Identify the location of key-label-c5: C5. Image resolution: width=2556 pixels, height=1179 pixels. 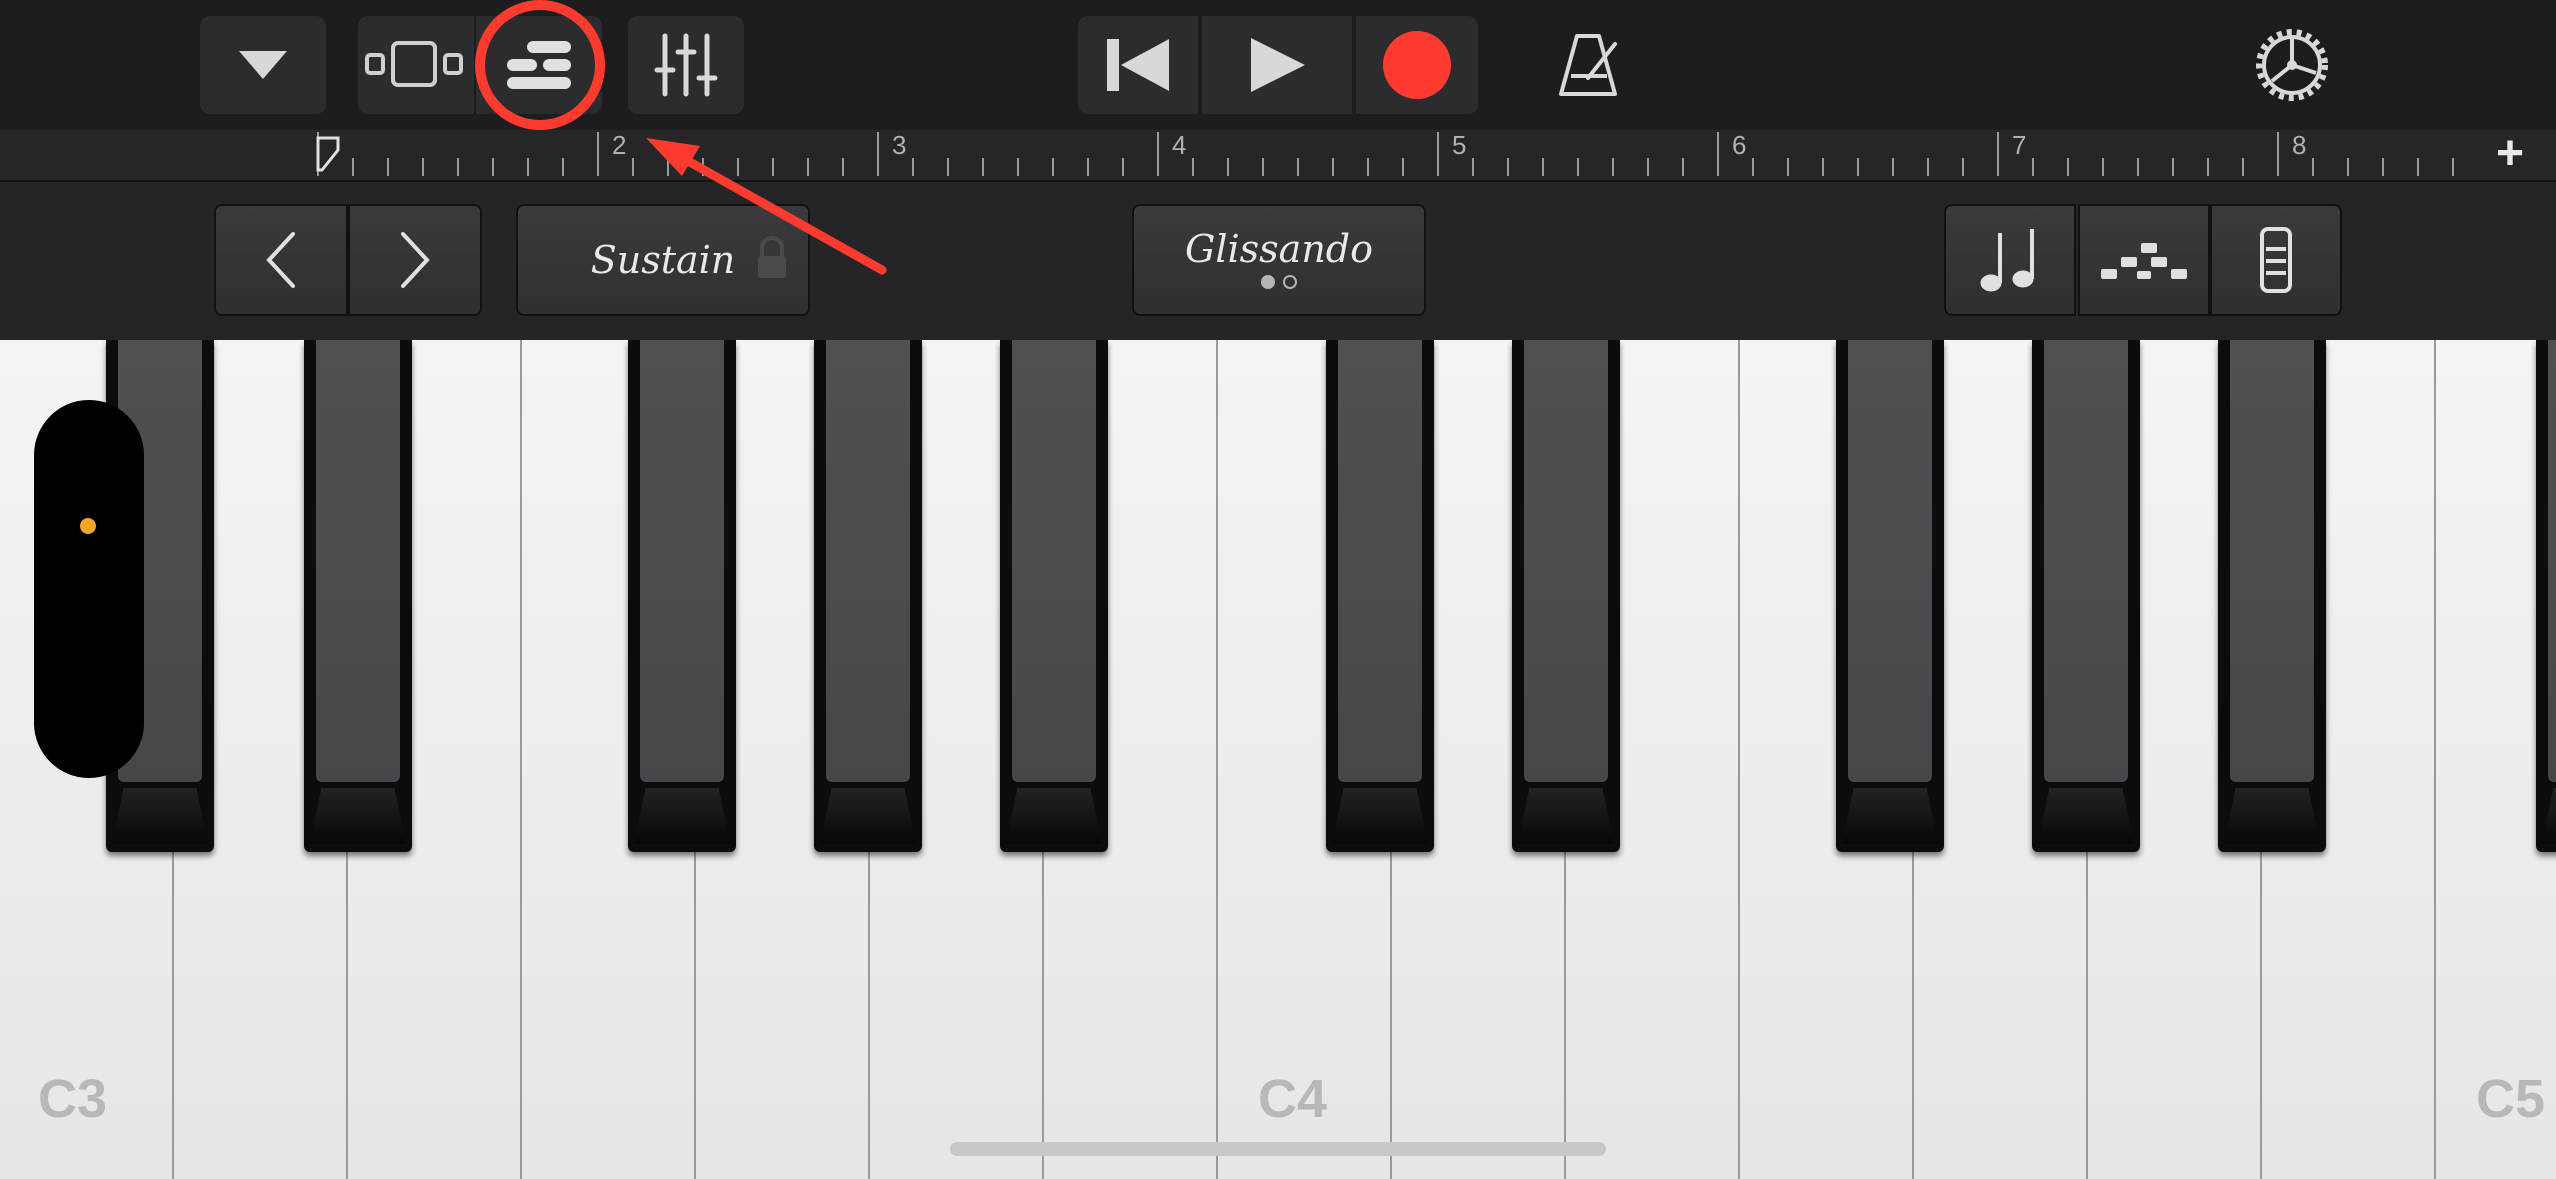
(2511, 1099).